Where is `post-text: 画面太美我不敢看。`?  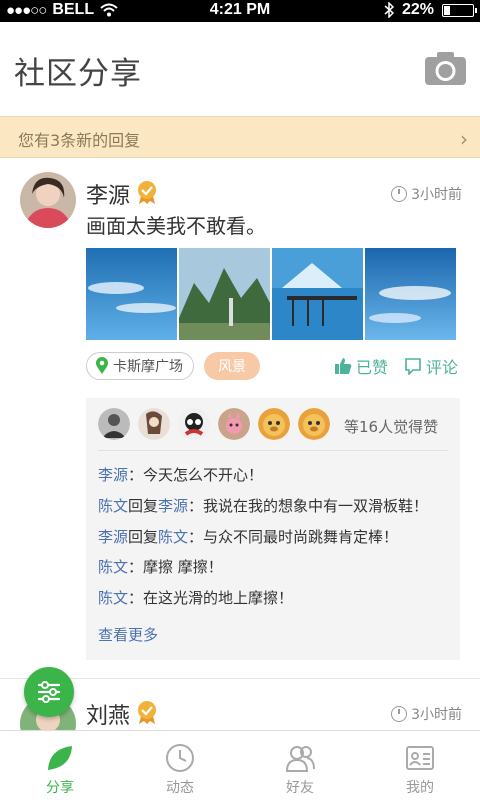
post-text: 画面太美我不敢看。 is located at coordinates (176, 226).